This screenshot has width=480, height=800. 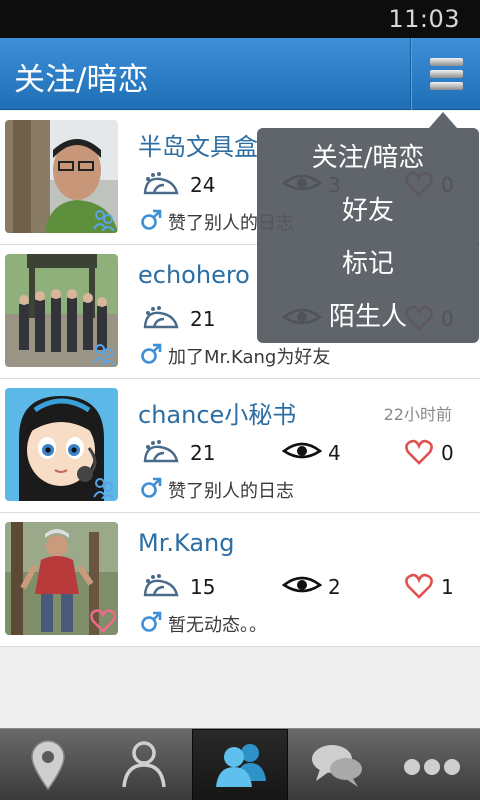 What do you see at coordinates (368, 264) in the screenshot?
I see `menu-item-marked: 标记` at bounding box center [368, 264].